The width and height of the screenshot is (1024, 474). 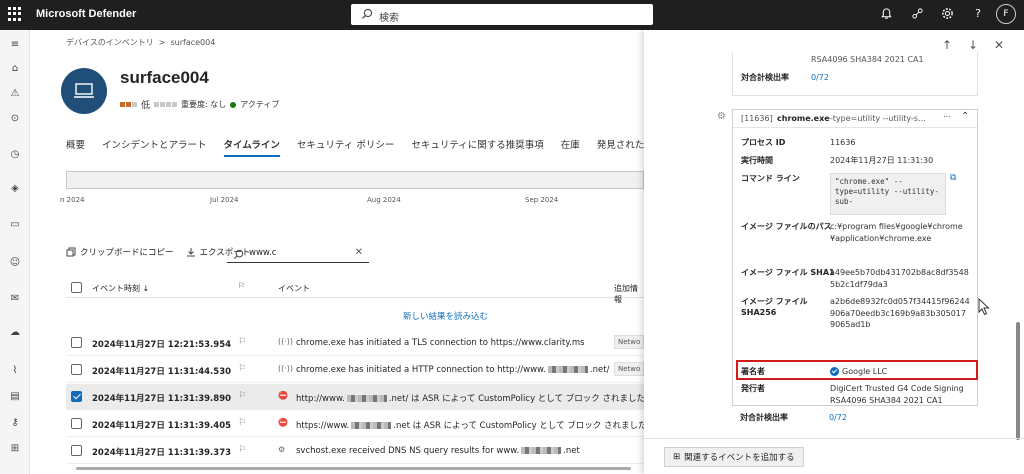 What do you see at coordinates (15, 14) in the screenshot?
I see `app-launcher-icon` at bounding box center [15, 14].